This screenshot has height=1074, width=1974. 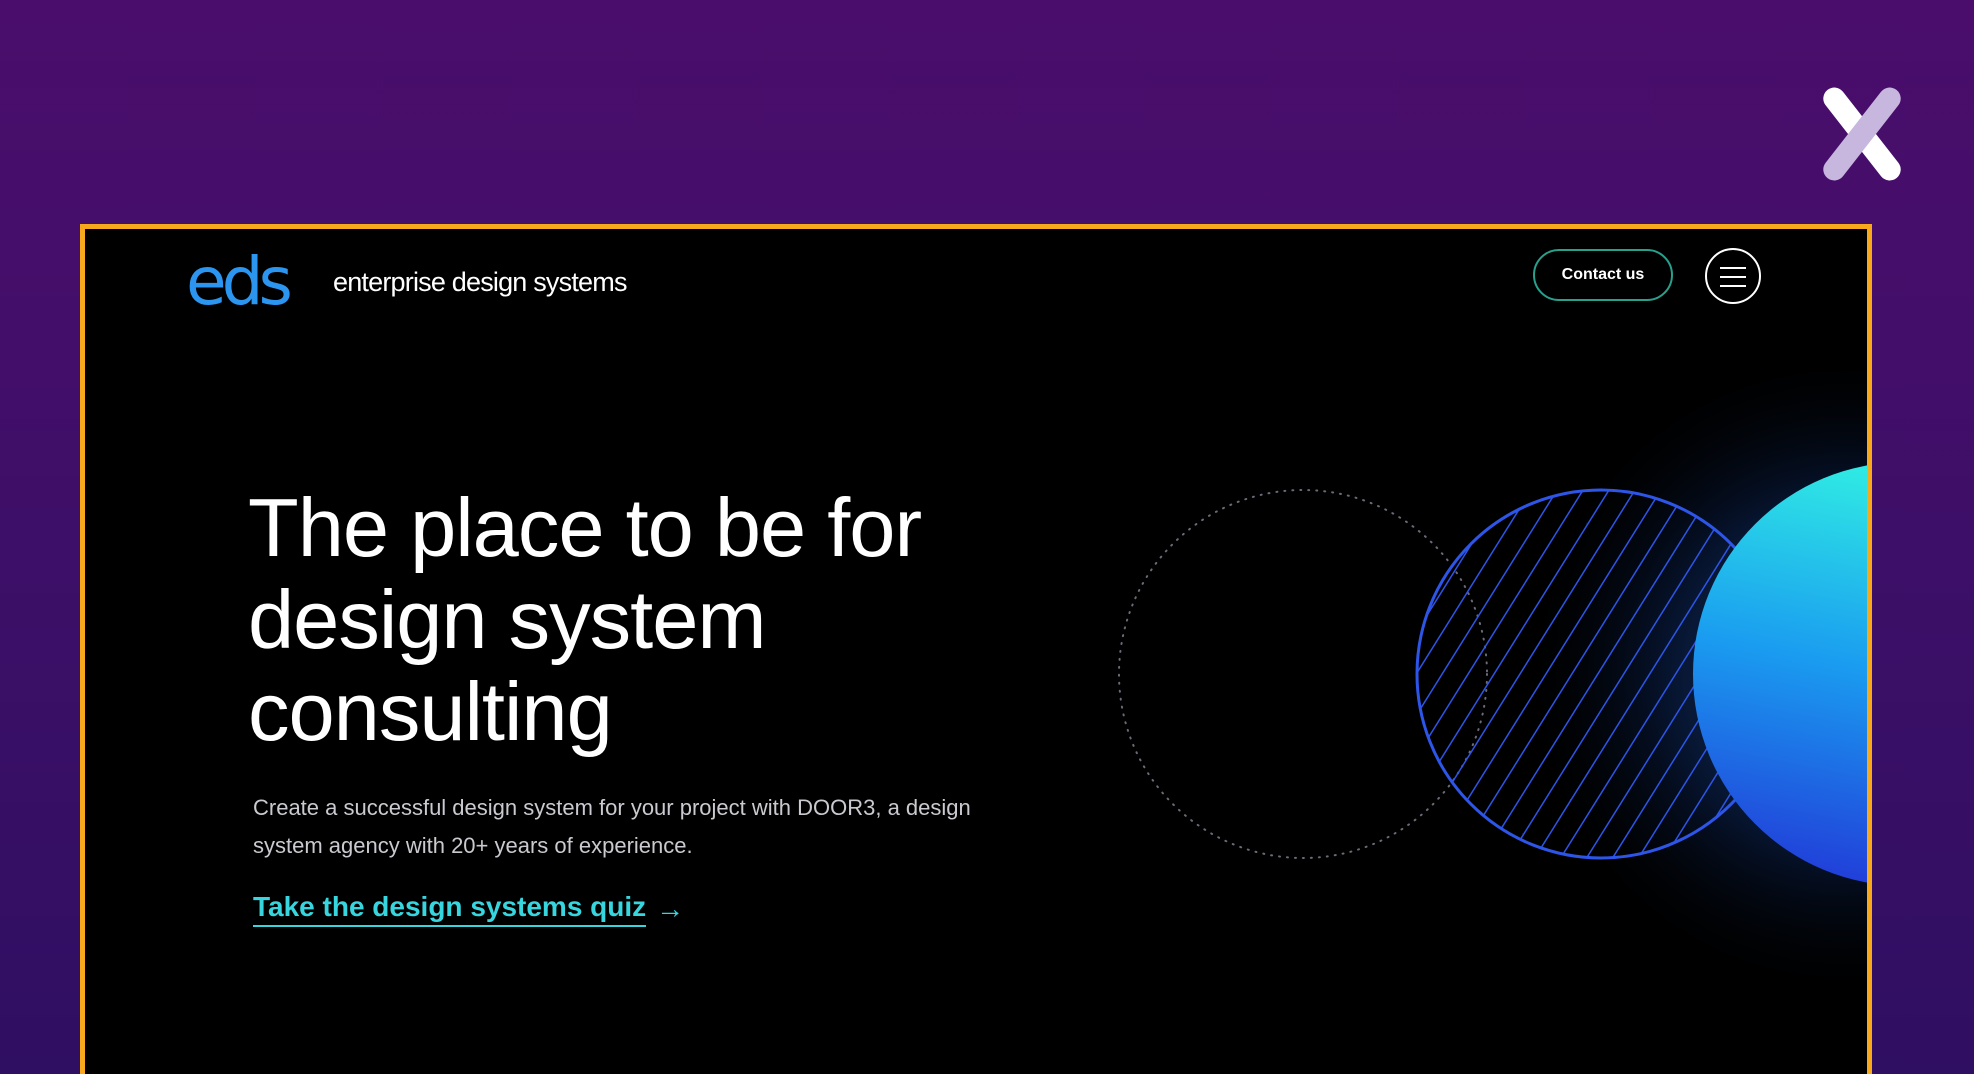 I want to click on hatched-circle, so click(x=1601, y=674).